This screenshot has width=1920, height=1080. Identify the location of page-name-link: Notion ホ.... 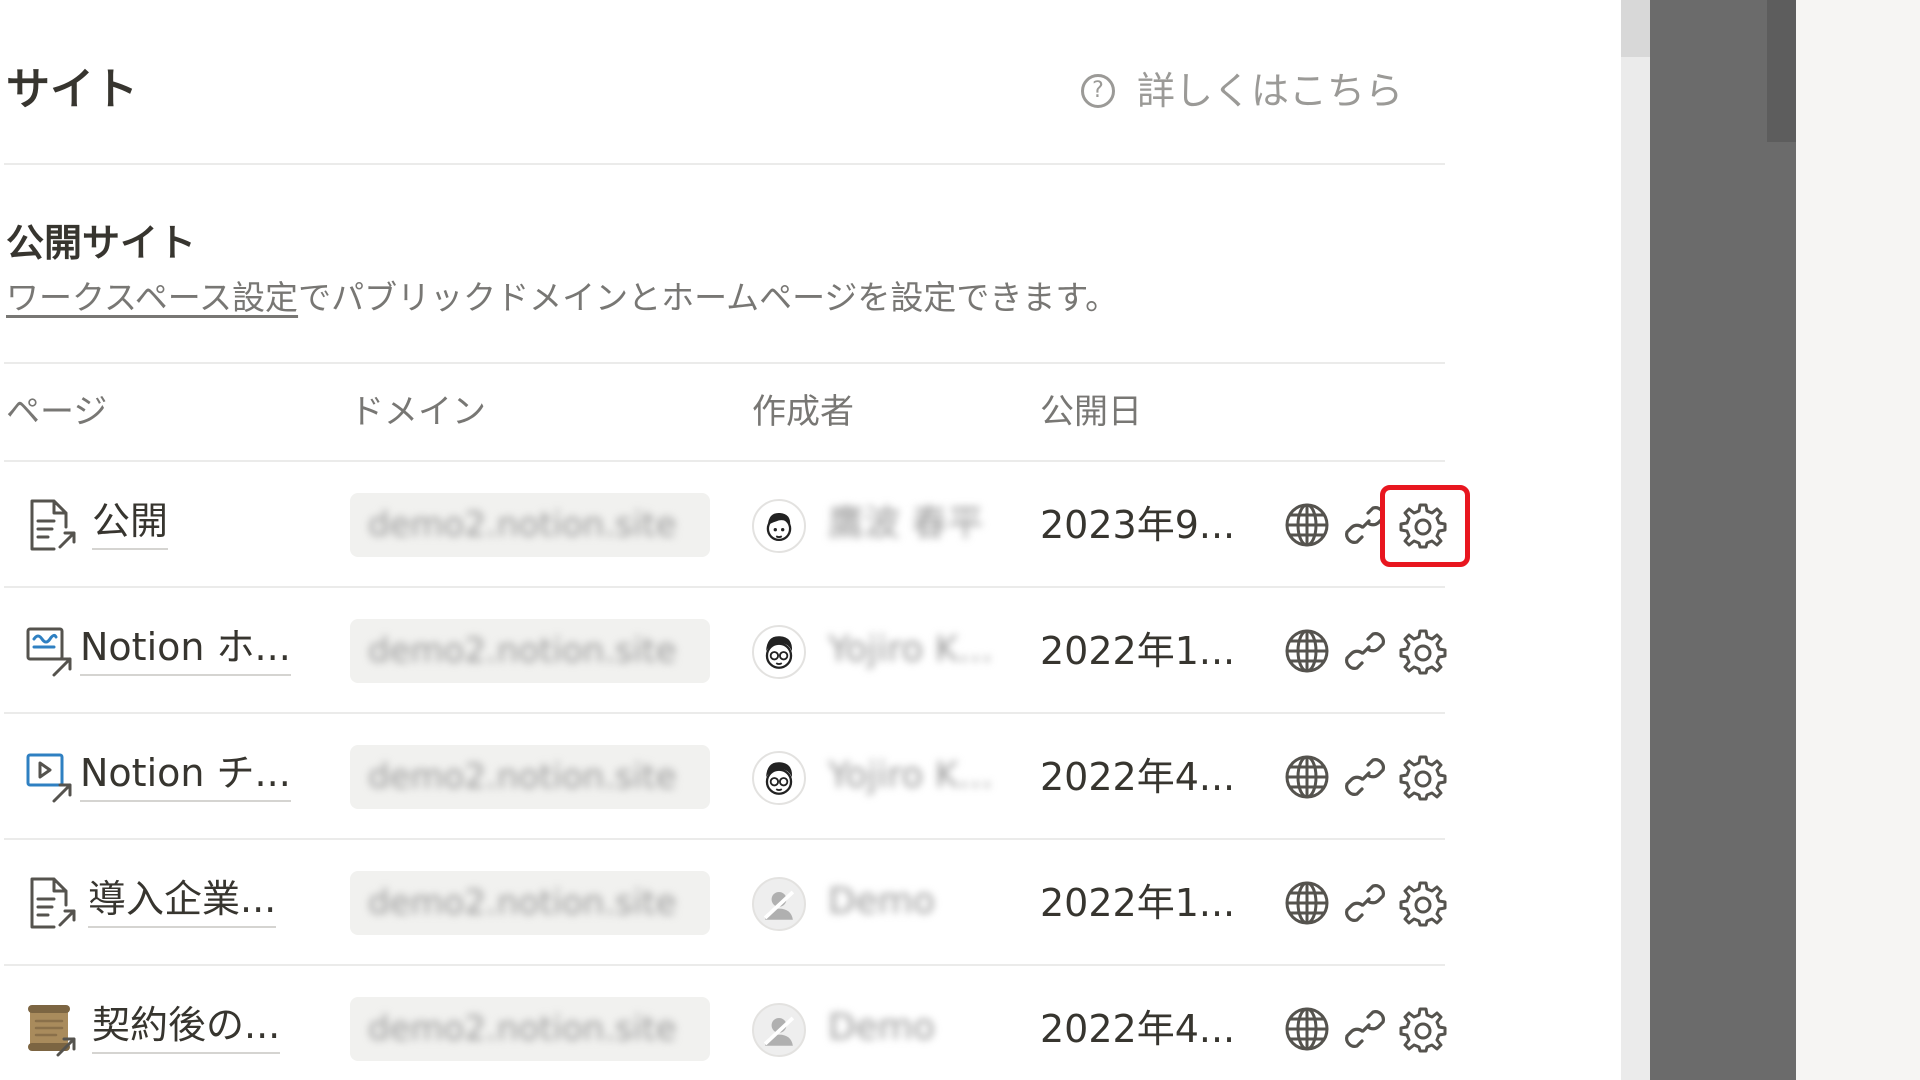
(185, 649).